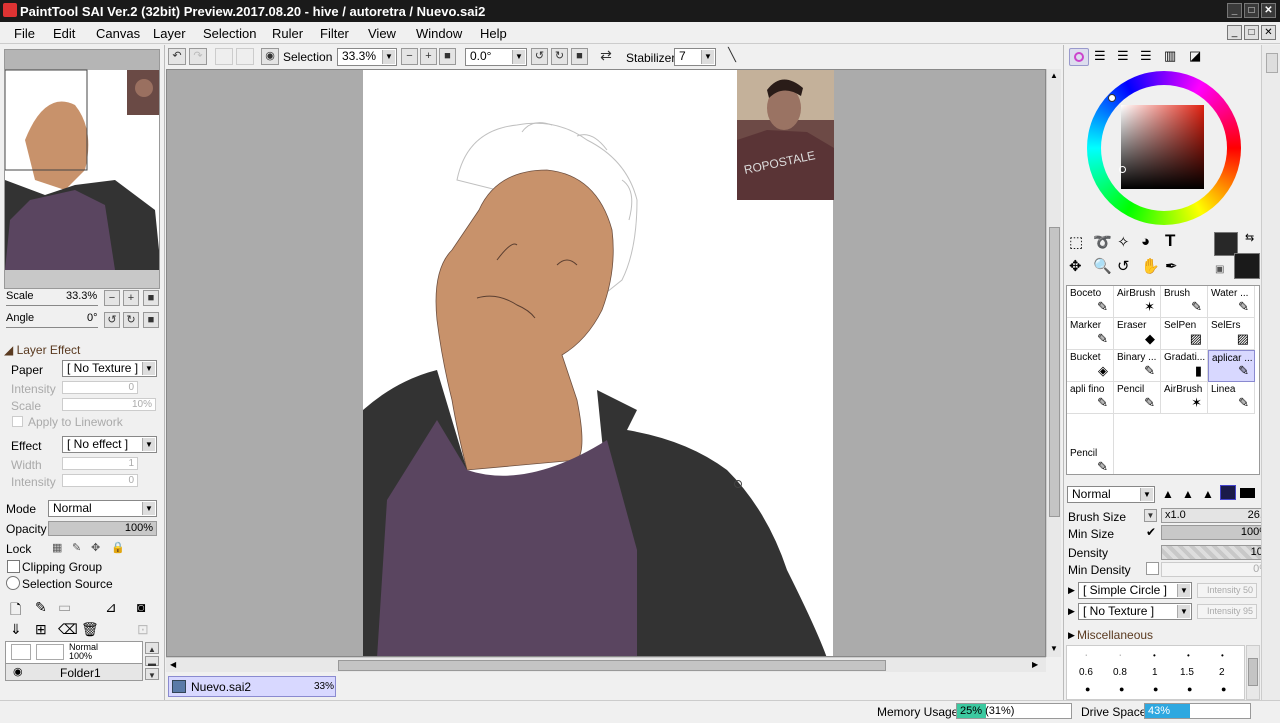  Describe the element at coordinates (1187, 672) in the screenshot. I see `preset-size: 1.5` at that location.